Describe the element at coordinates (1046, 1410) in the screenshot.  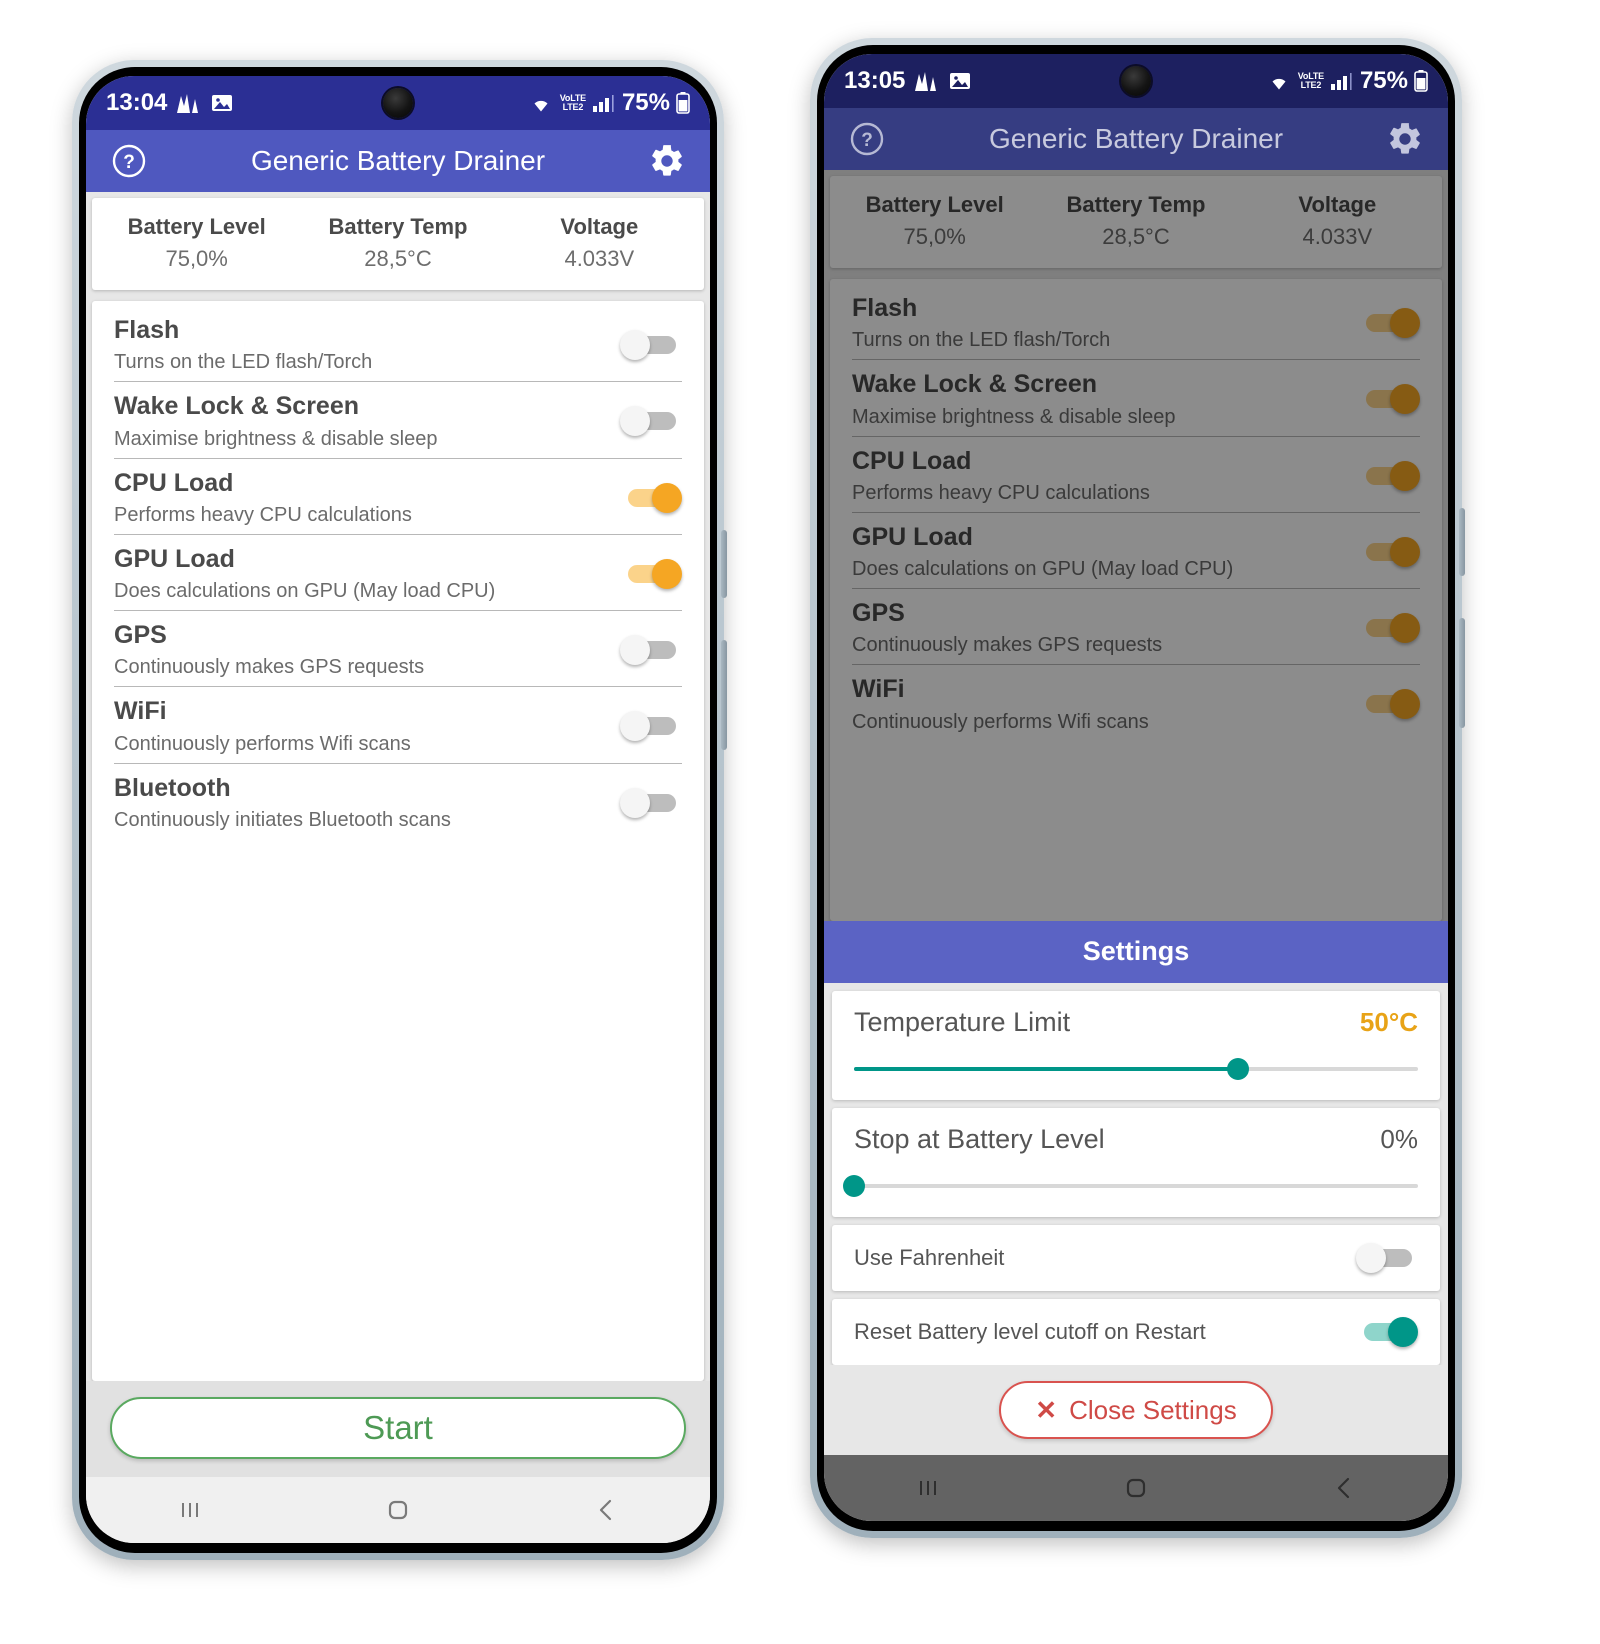
I see `close-x-icon: ✕` at that location.